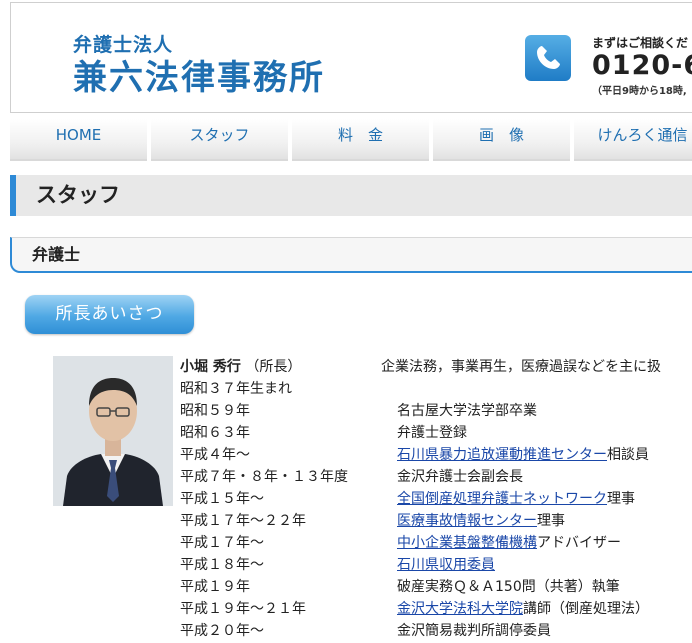  I want to click on history-event: 金沢大学法科大学院講師（倒産処理法）, so click(523, 608).